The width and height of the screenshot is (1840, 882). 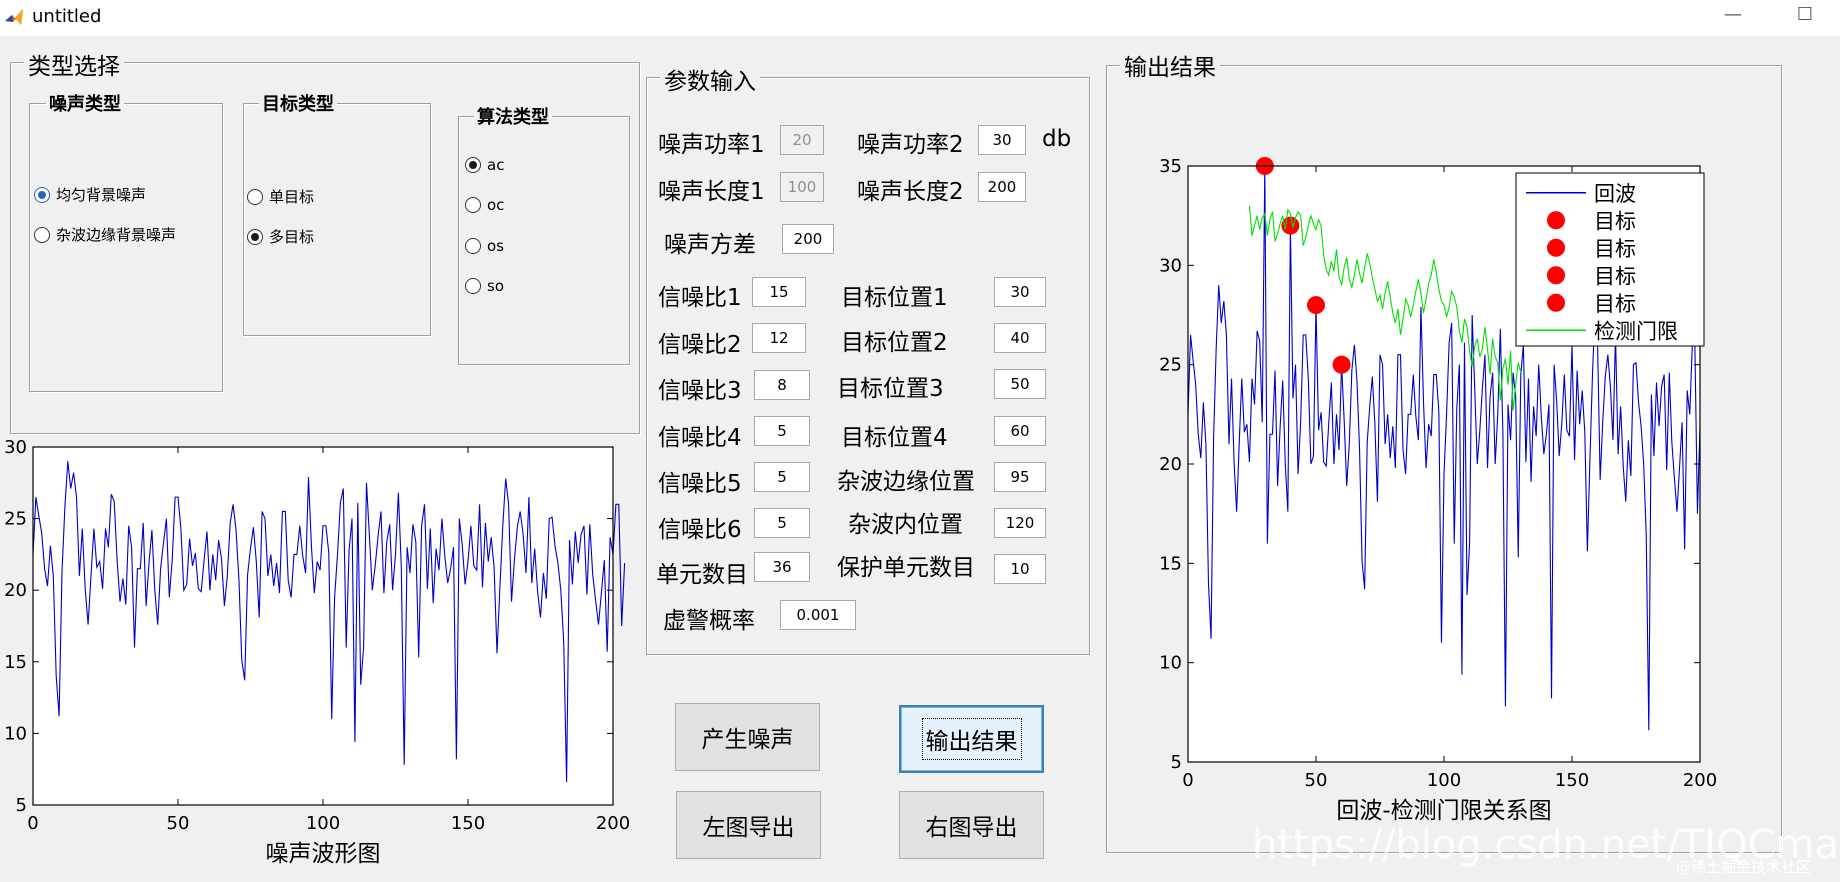 What do you see at coordinates (894, 438) in the screenshot?
I see `target-pos4-label: 目标位置4` at bounding box center [894, 438].